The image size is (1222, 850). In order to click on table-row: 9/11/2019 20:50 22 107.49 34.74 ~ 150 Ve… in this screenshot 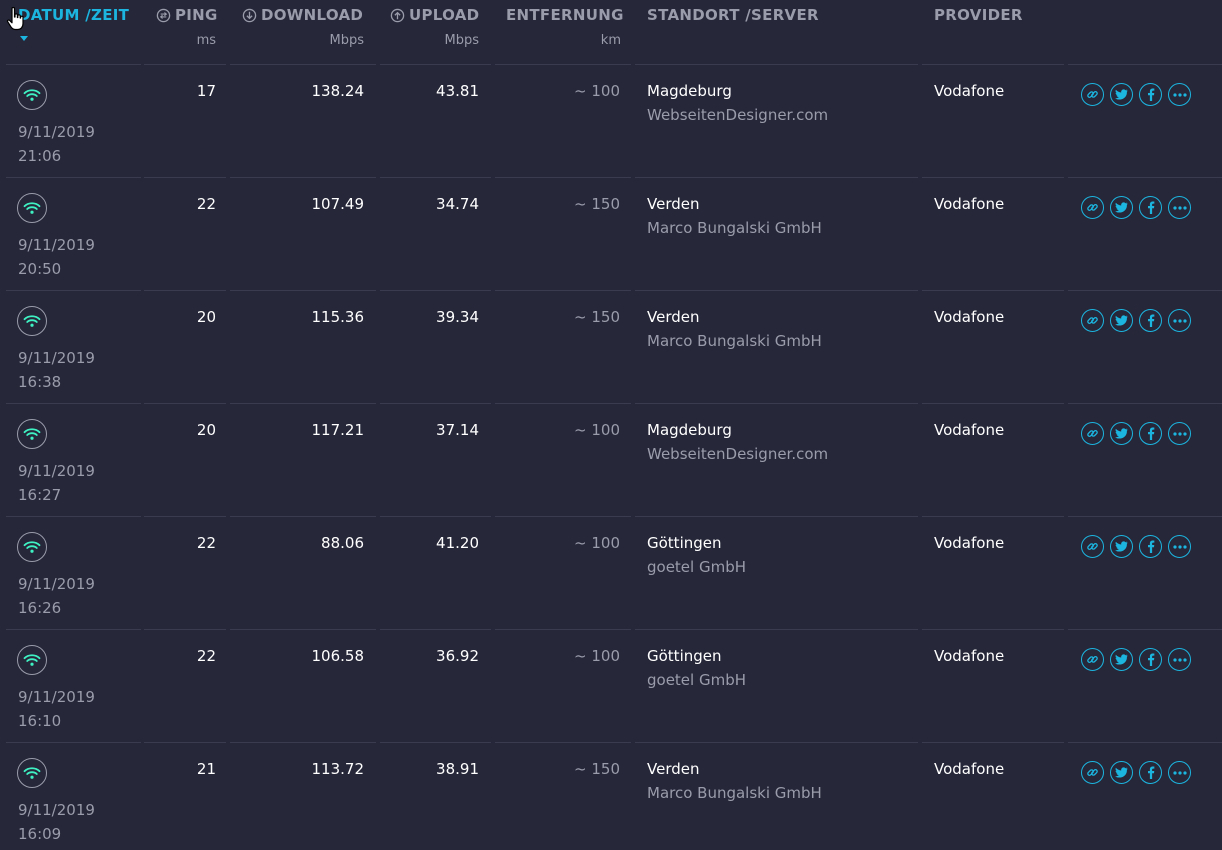, I will do `click(611, 233)`.